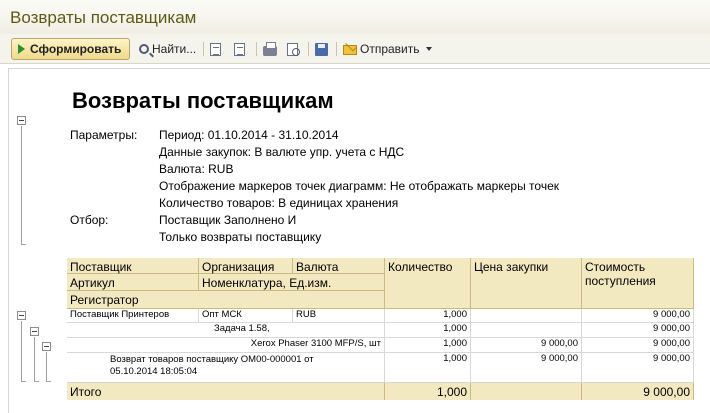 The width and height of the screenshot is (710, 413). I want to click on print-button, so click(270, 49).